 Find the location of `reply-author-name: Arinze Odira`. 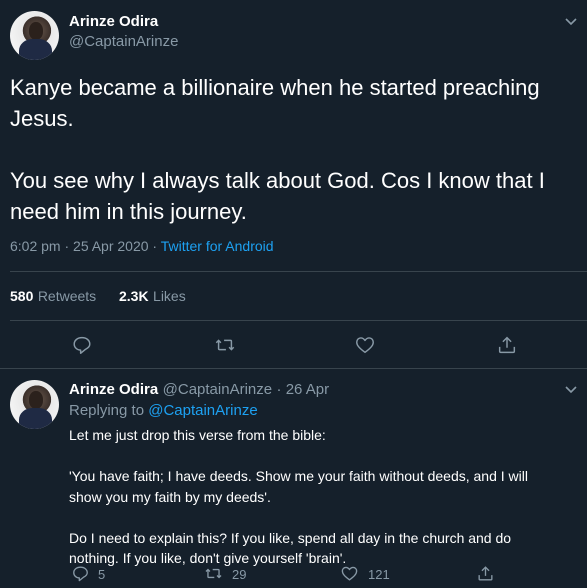

reply-author-name: Arinze Odira is located at coordinates (113, 389).